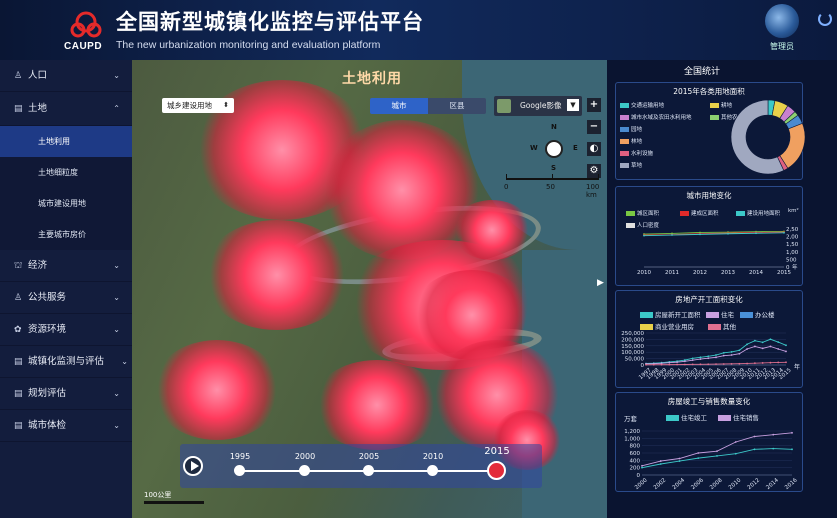 The image size is (837, 518). What do you see at coordinates (594, 127) in the screenshot?
I see `zoom-out-button: −` at bounding box center [594, 127].